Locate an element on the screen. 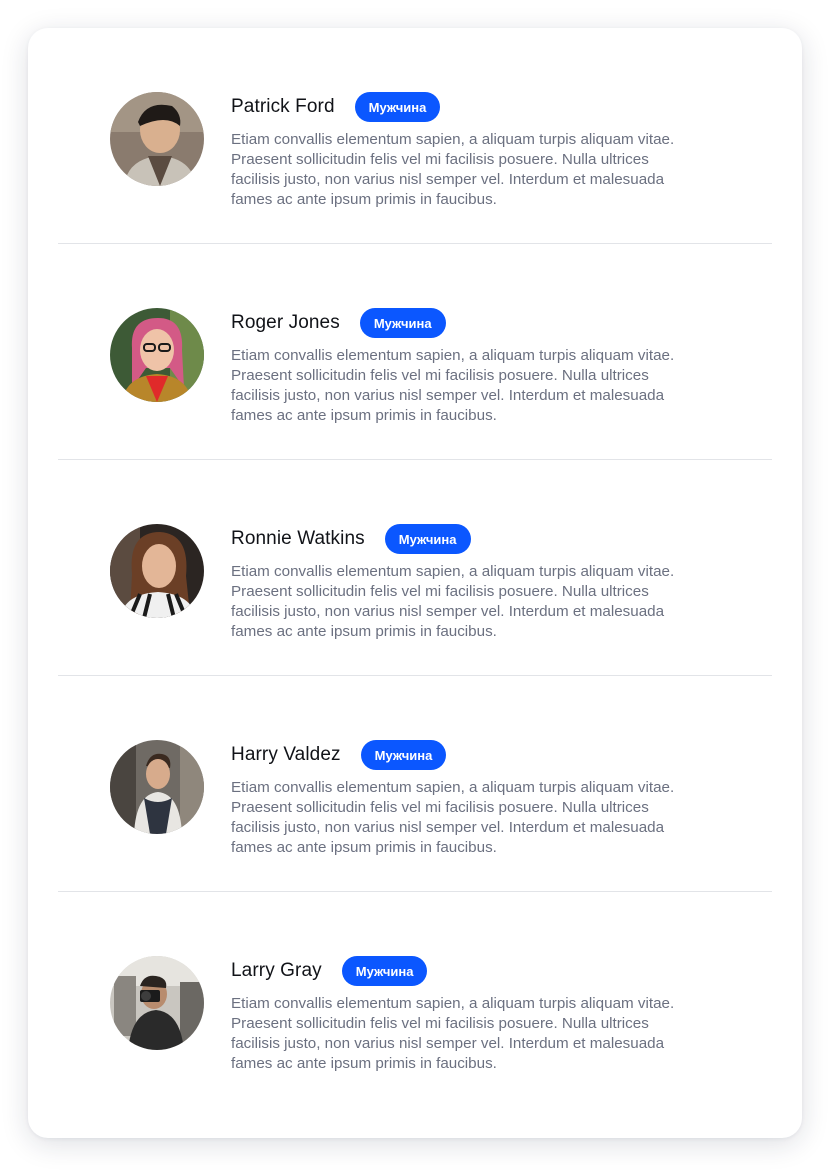 This screenshot has height=1176, width=840. person-name: Roger Jones is located at coordinates (285, 322).